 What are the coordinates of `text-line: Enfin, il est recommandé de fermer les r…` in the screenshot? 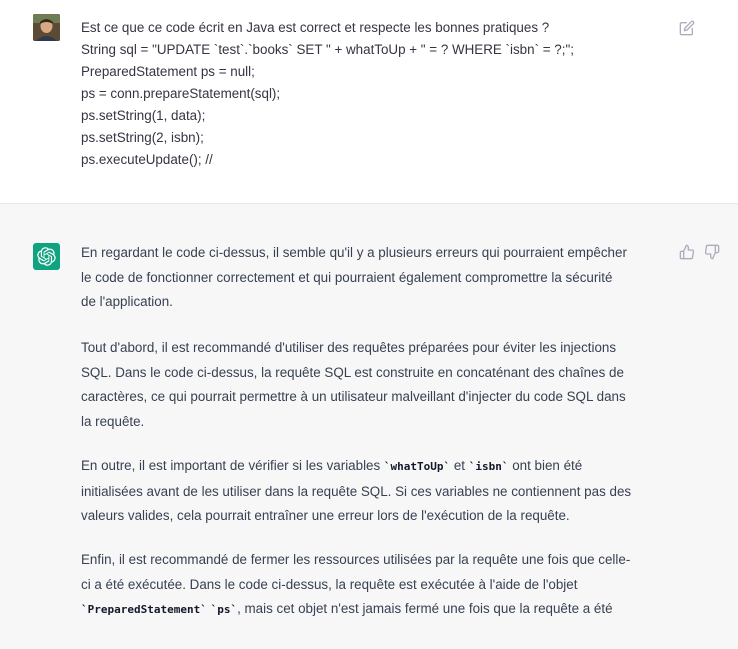 It's located at (356, 559).